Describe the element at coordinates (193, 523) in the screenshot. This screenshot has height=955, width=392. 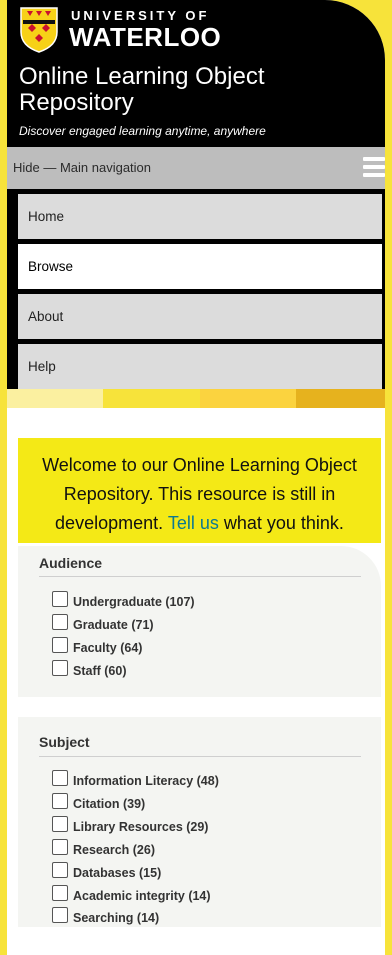
I see `feedback-link: Tell us` at that location.